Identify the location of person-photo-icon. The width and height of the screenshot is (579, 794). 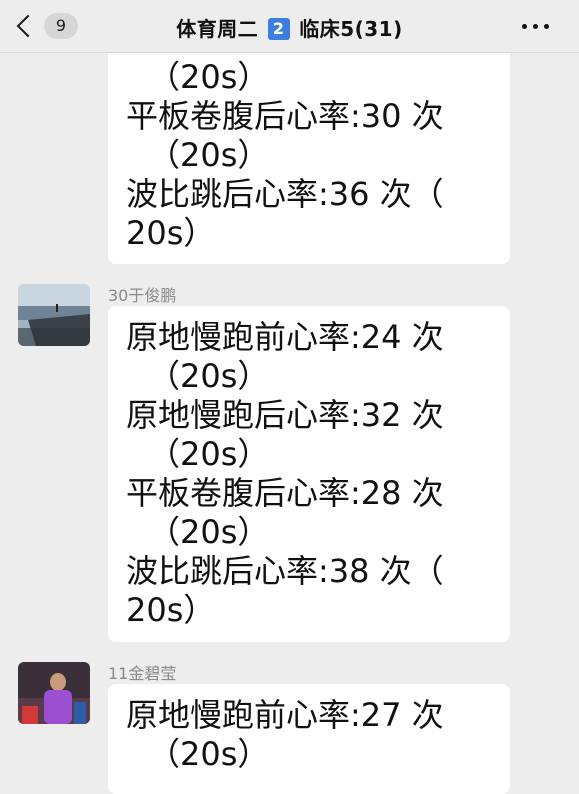
(54, 693).